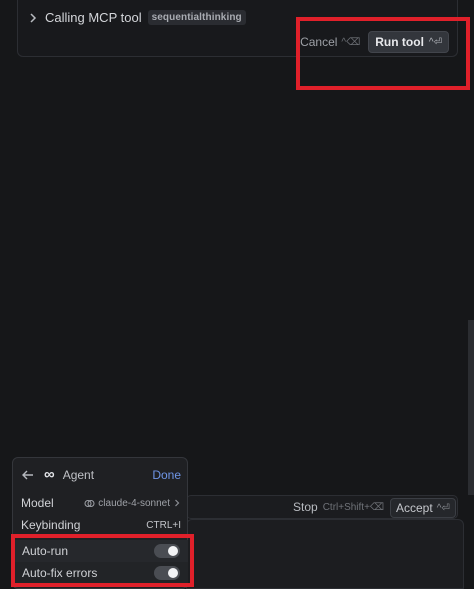  Describe the element at coordinates (37, 503) in the screenshot. I see `model-label: Model` at that location.